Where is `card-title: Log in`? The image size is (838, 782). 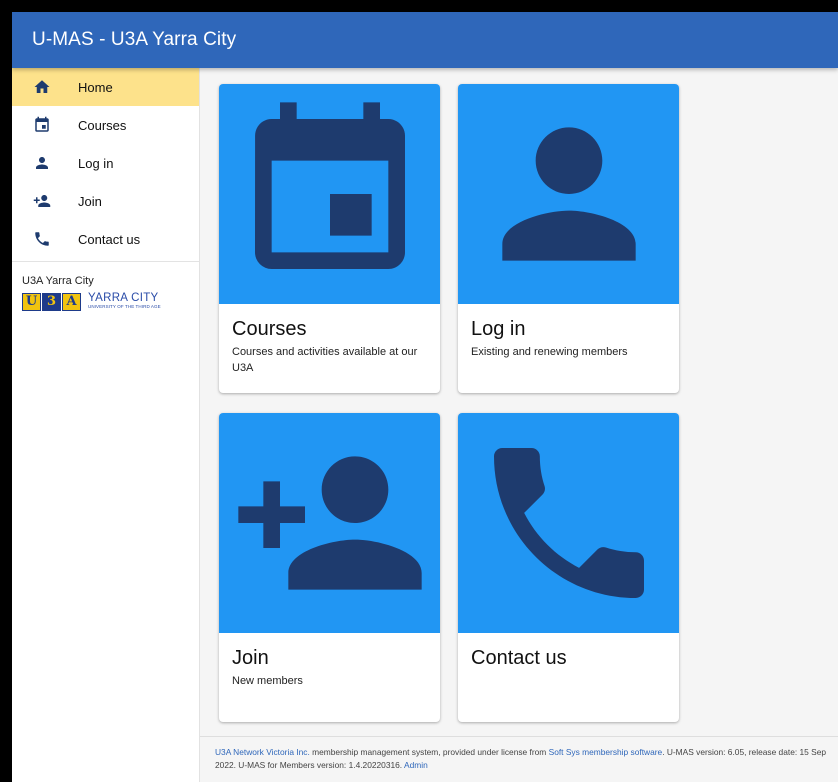
card-title: Log in is located at coordinates (498, 329).